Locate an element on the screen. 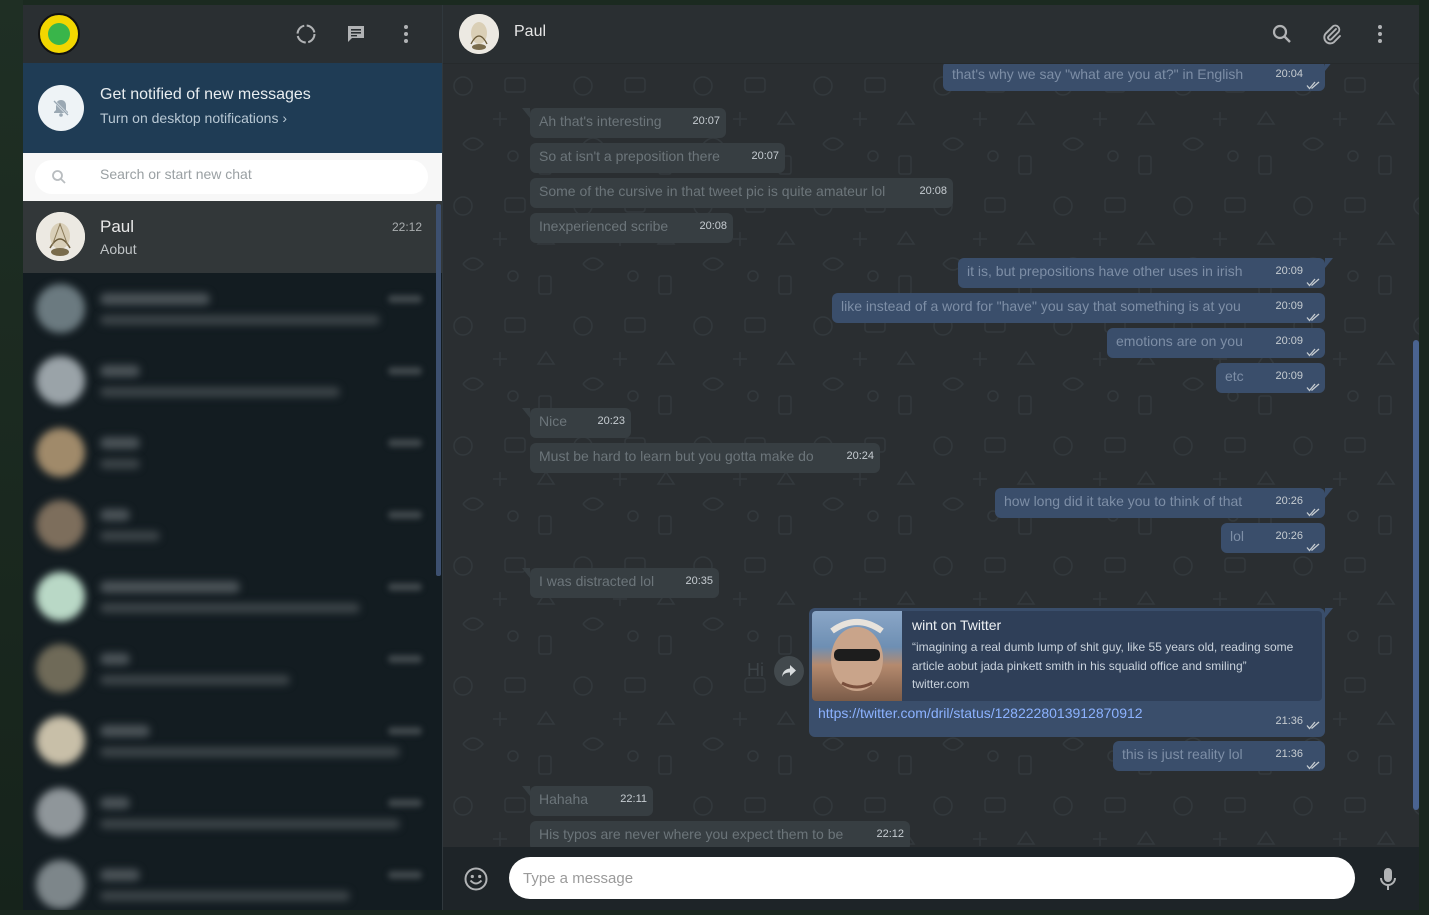 The image size is (1429, 915). message-input is located at coordinates (932, 878).